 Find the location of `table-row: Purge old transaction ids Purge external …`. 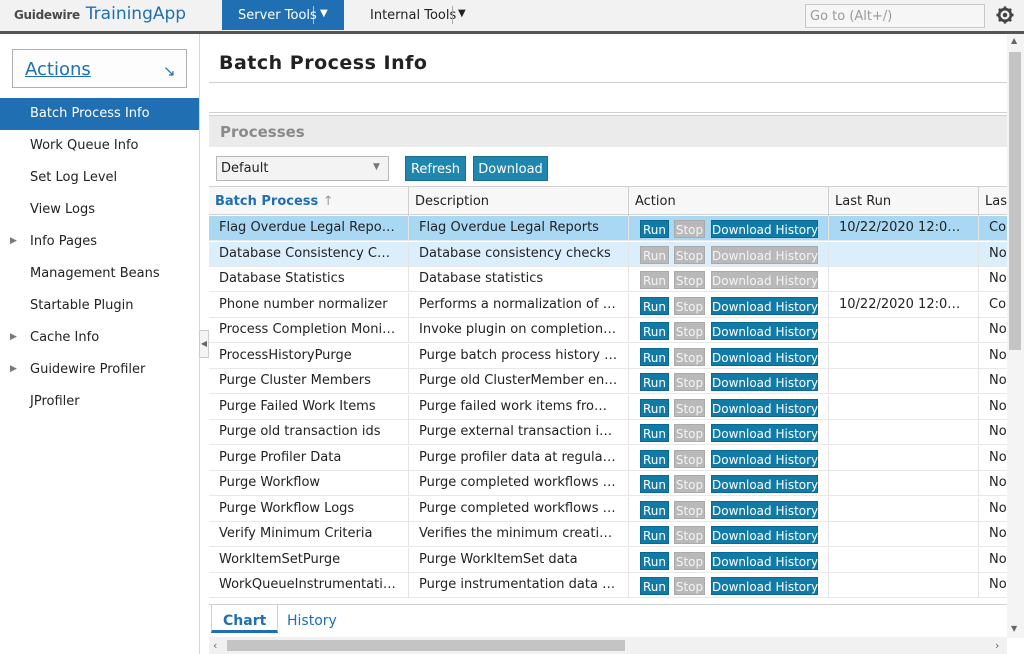

table-row: Purge old transaction ids Purge external … is located at coordinates (608, 432).